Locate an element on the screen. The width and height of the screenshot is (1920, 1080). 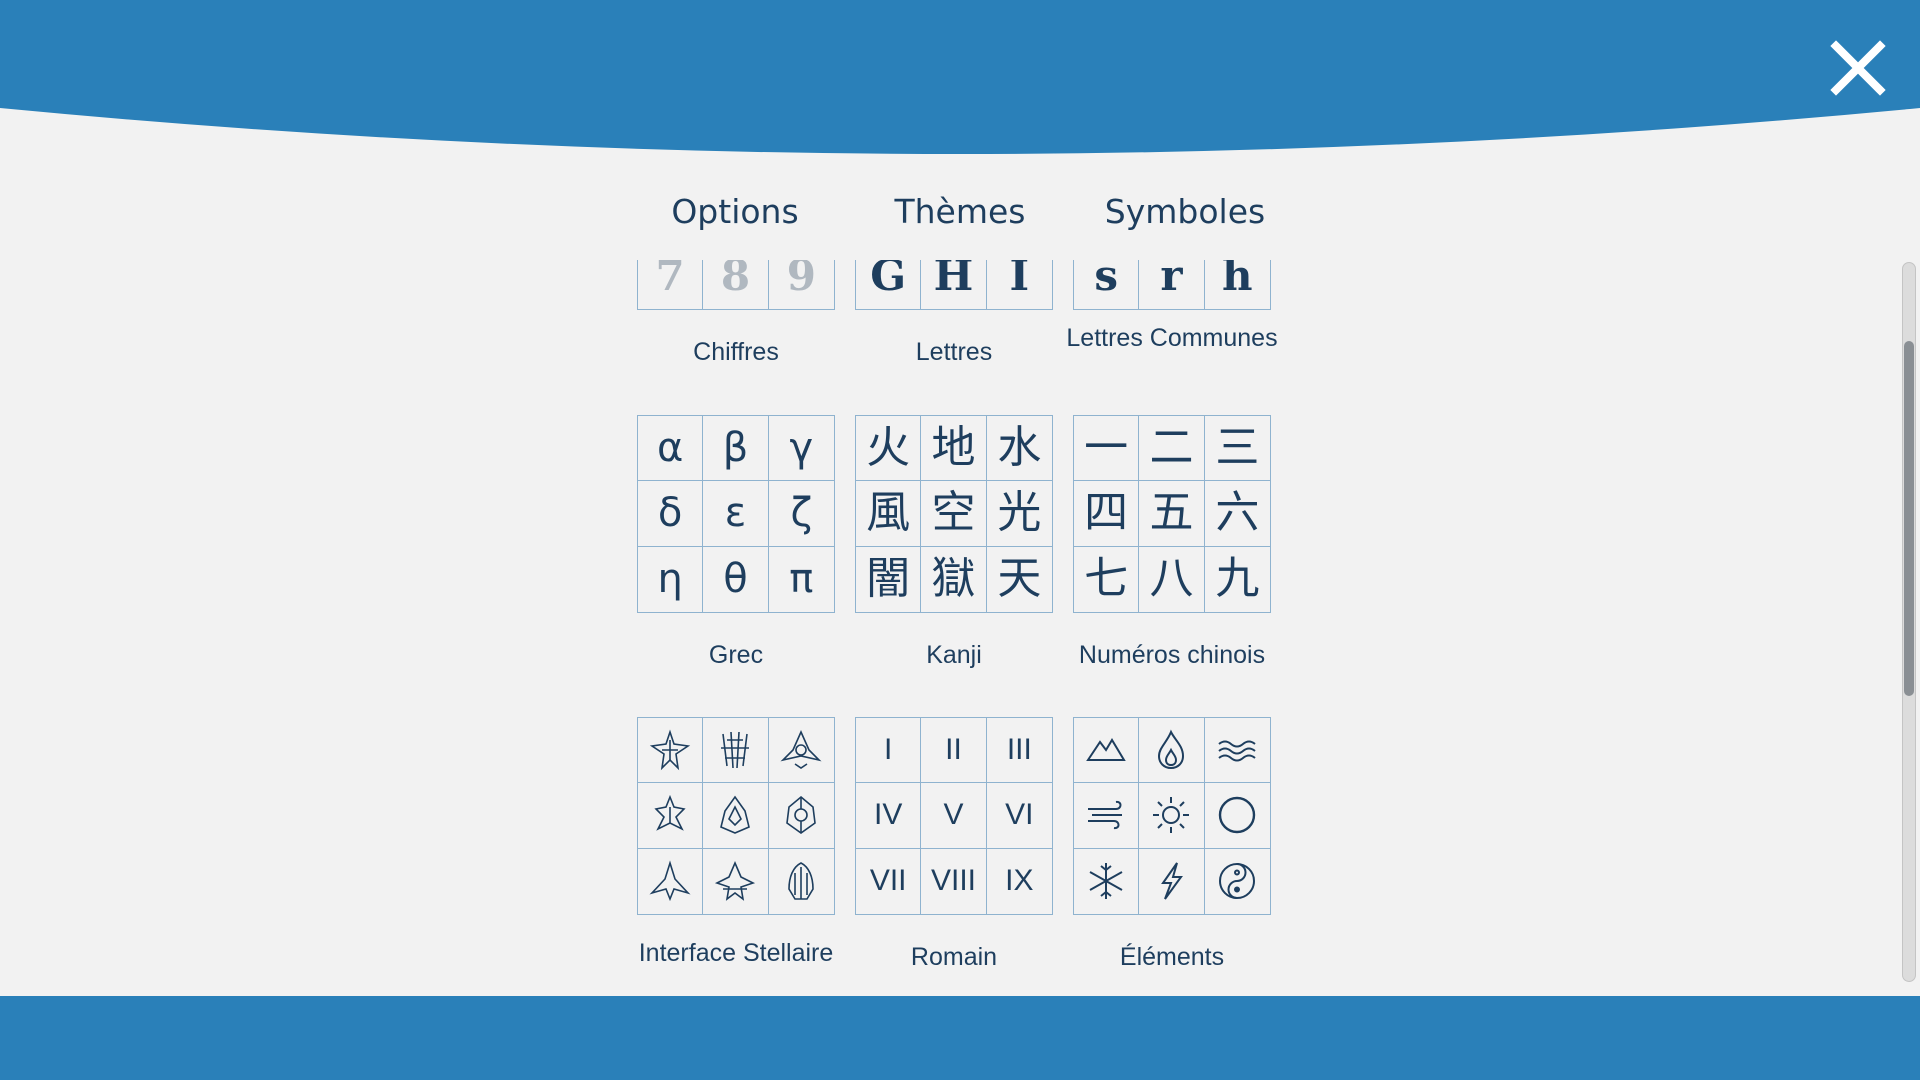
symbol-cell: IV is located at coordinates (889, 816).